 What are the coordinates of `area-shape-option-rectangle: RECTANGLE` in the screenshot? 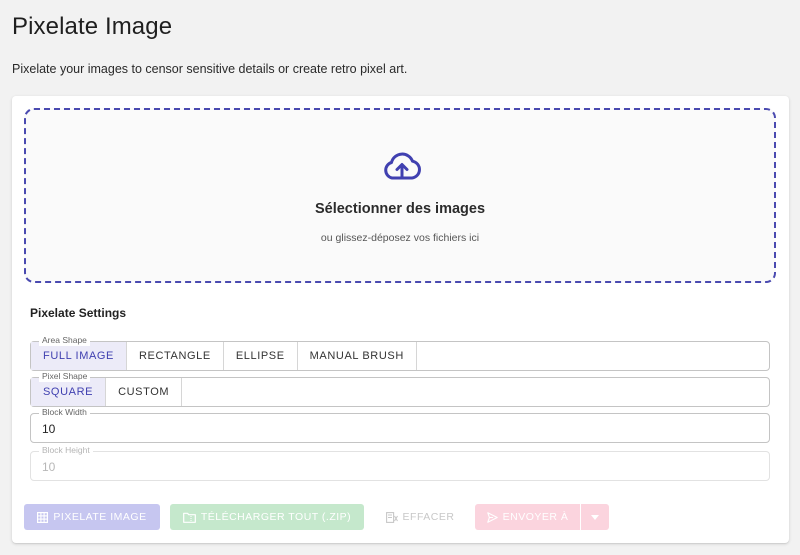 It's located at (175, 356).